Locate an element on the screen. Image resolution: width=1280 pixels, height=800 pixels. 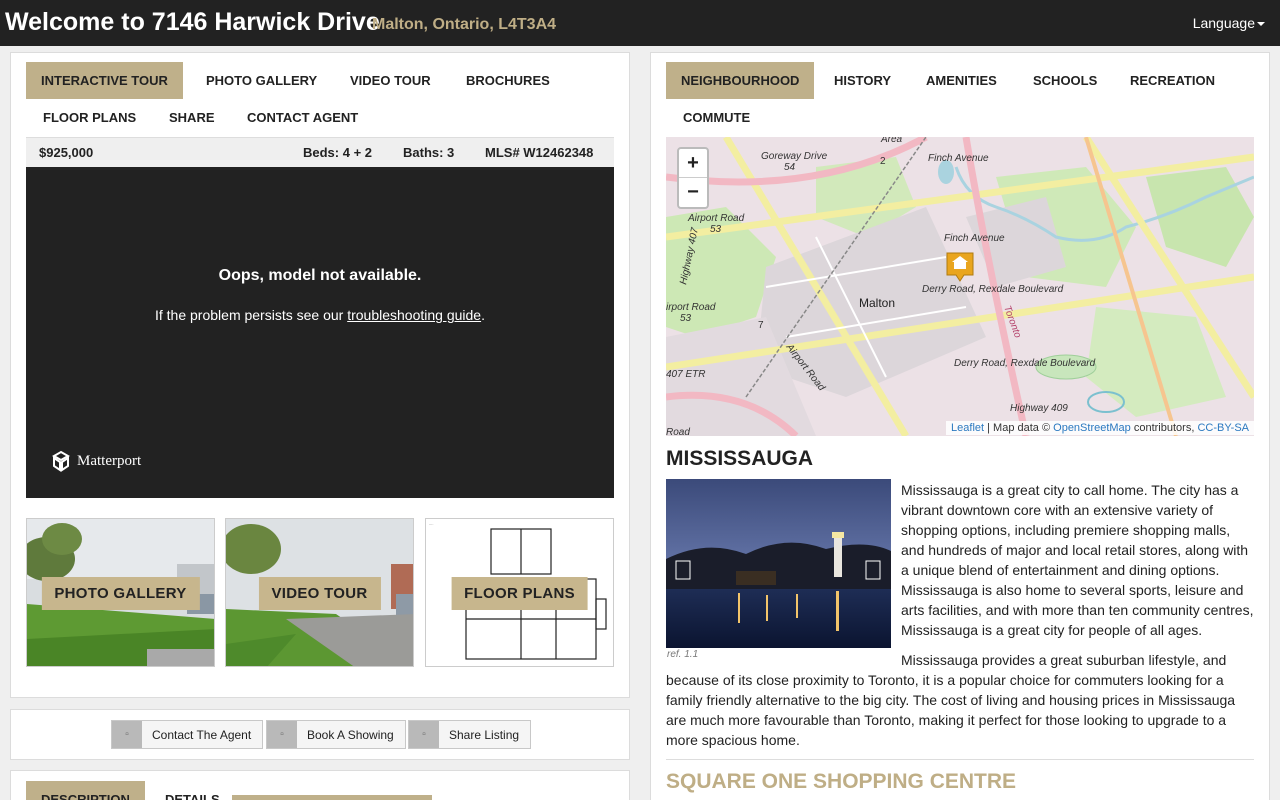
map-label-road: Road is located at coordinates (678, 431).